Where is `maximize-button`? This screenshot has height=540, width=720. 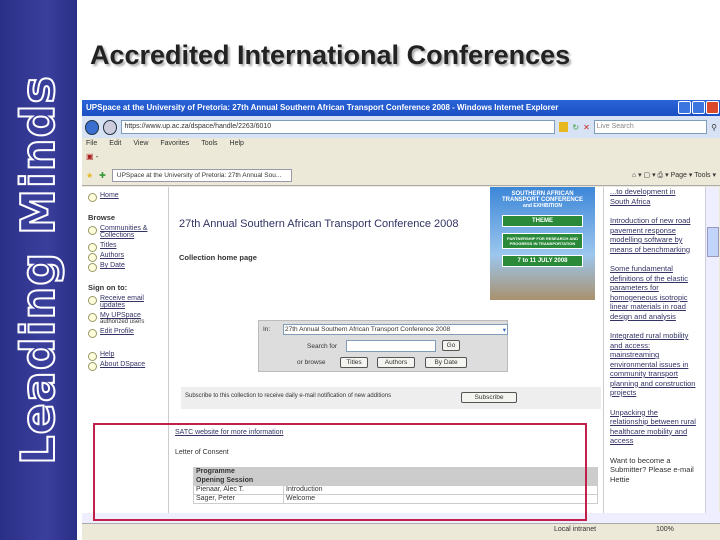 maximize-button is located at coordinates (698, 107).